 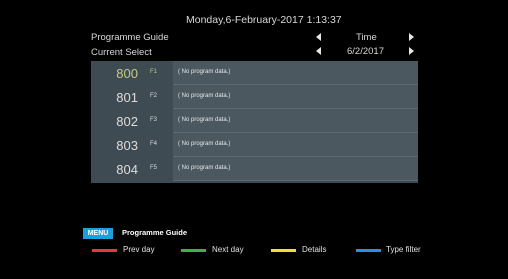 I want to click on channel-number: 800, so click(x=127, y=73).